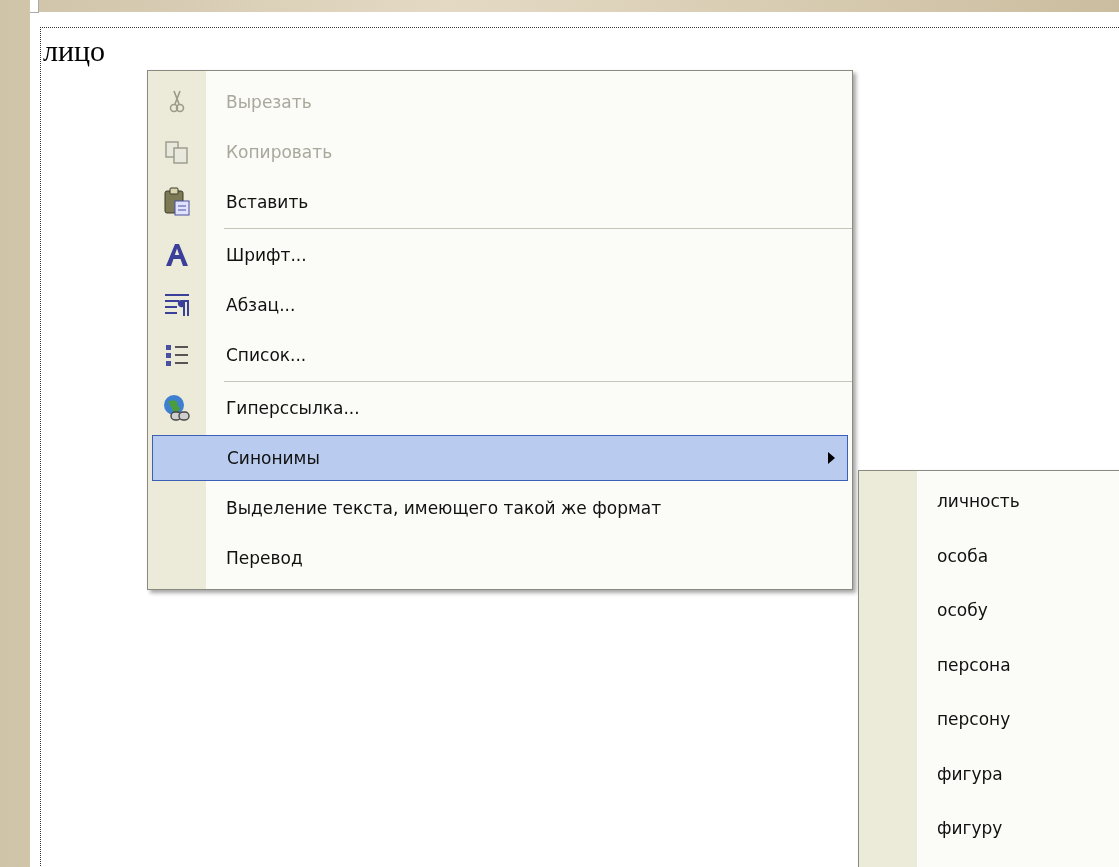 This screenshot has height=867, width=1119. Describe the element at coordinates (177, 355) in the screenshot. I see `bullet-list-icon` at that location.